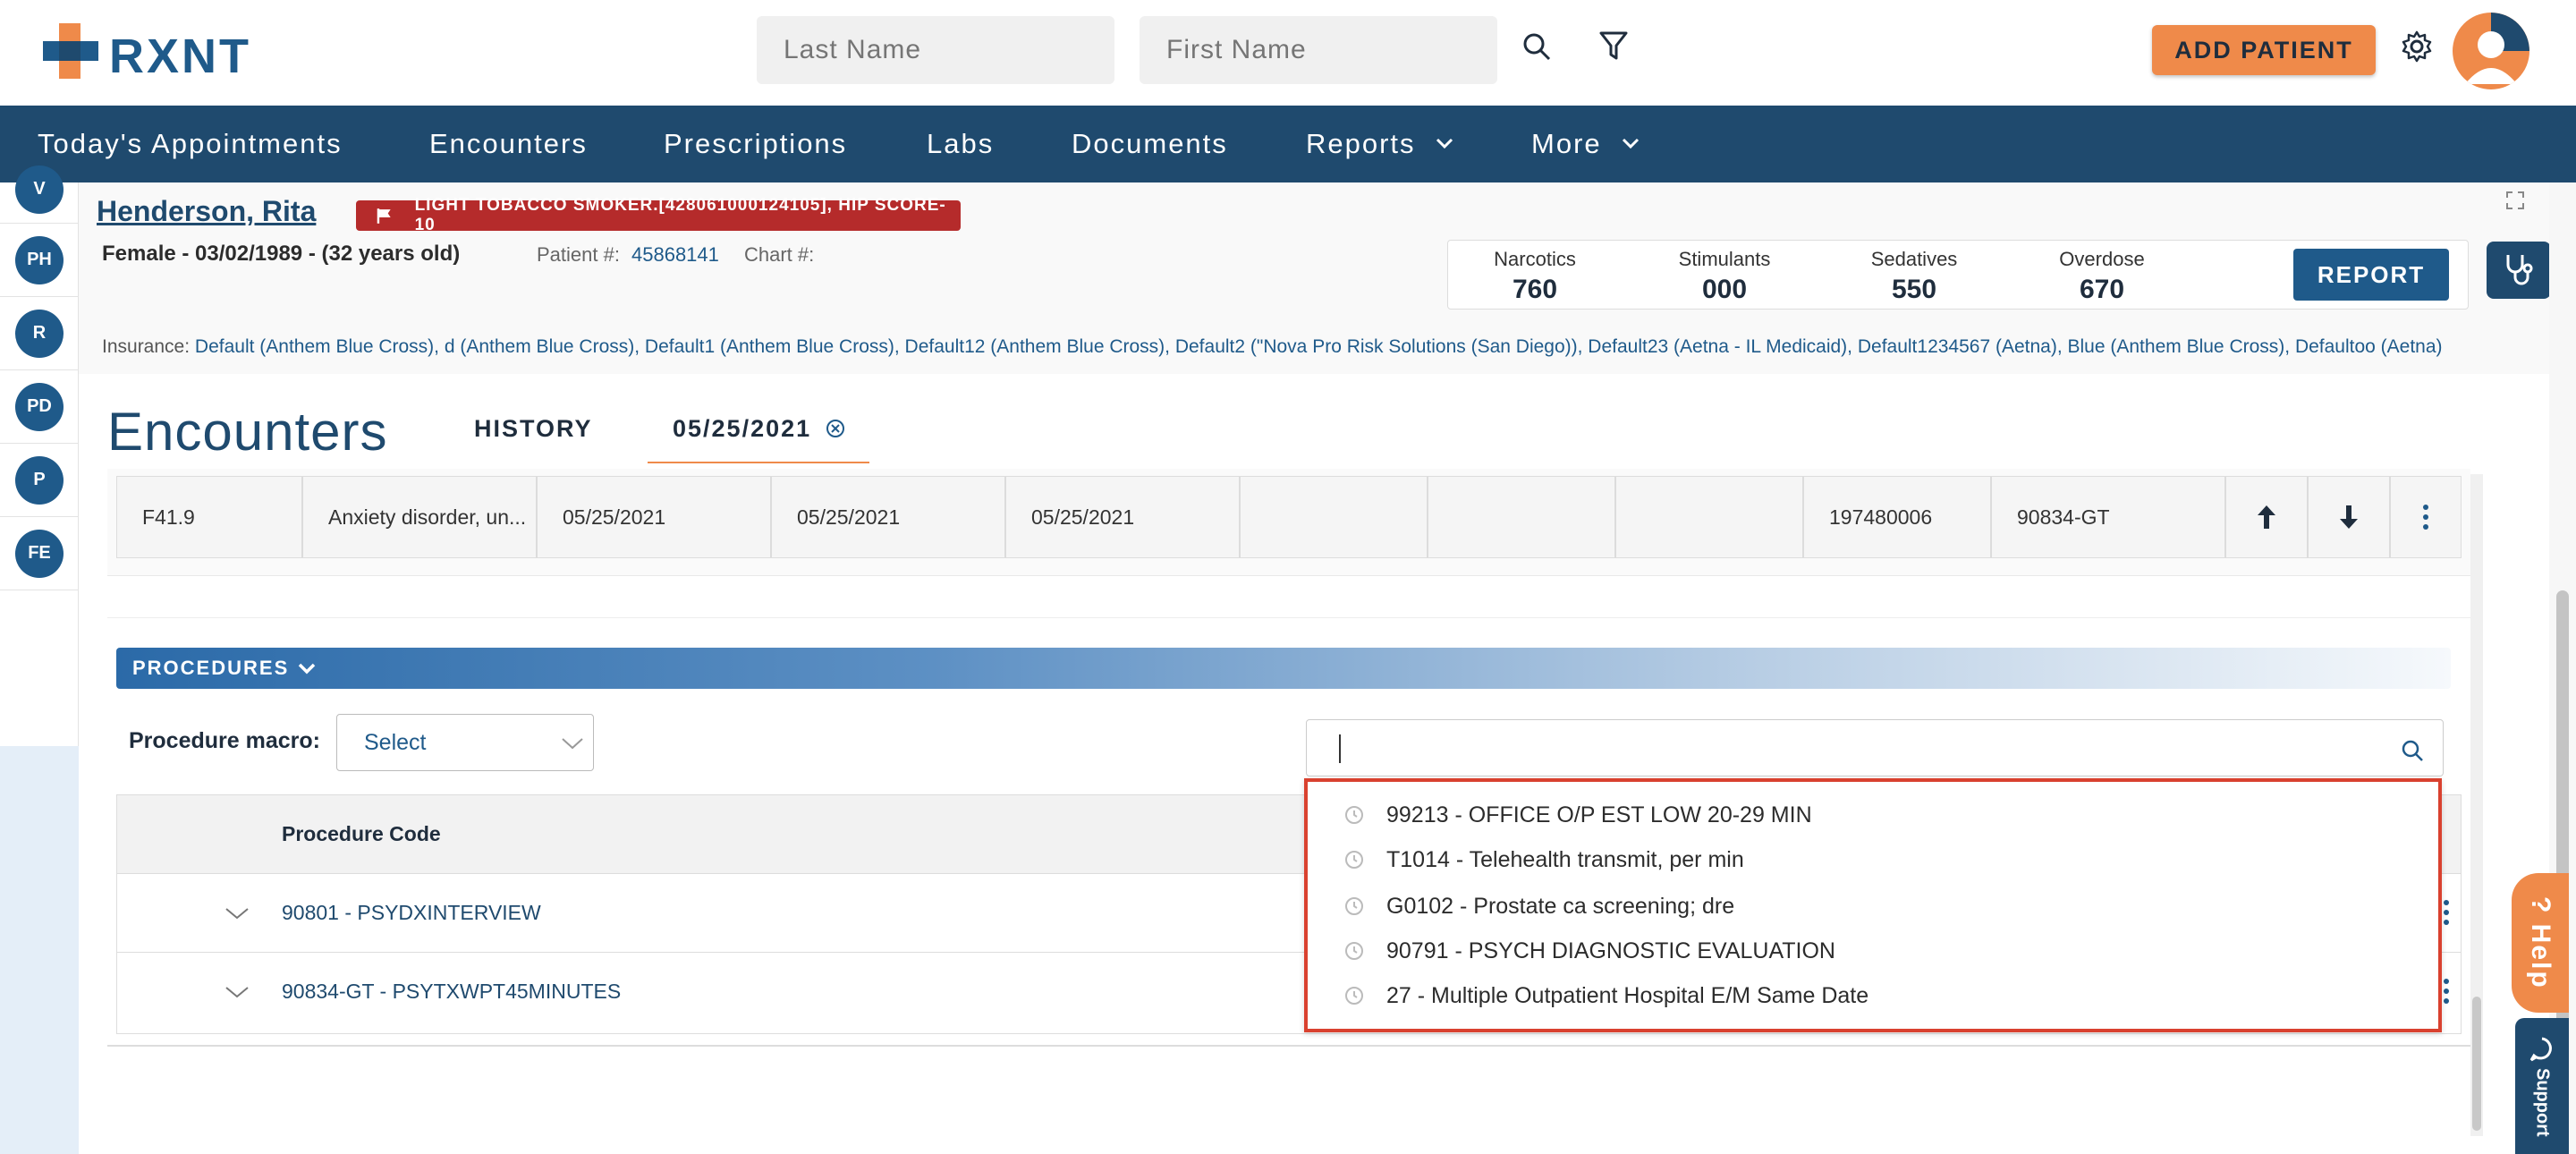 This screenshot has height=1154, width=2576. What do you see at coordinates (2476, 1064) in the screenshot?
I see `scrollbar-thumb` at bounding box center [2476, 1064].